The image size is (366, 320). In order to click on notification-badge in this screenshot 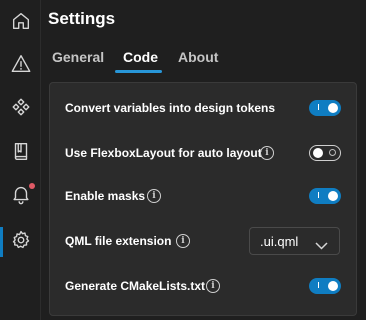, I will do `click(32, 186)`.